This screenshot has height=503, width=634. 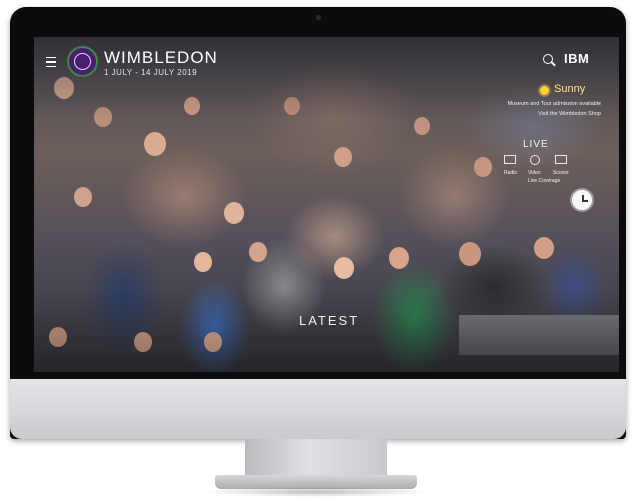 I want to click on live-coverage-link: Live Coverage, so click(x=544, y=181).